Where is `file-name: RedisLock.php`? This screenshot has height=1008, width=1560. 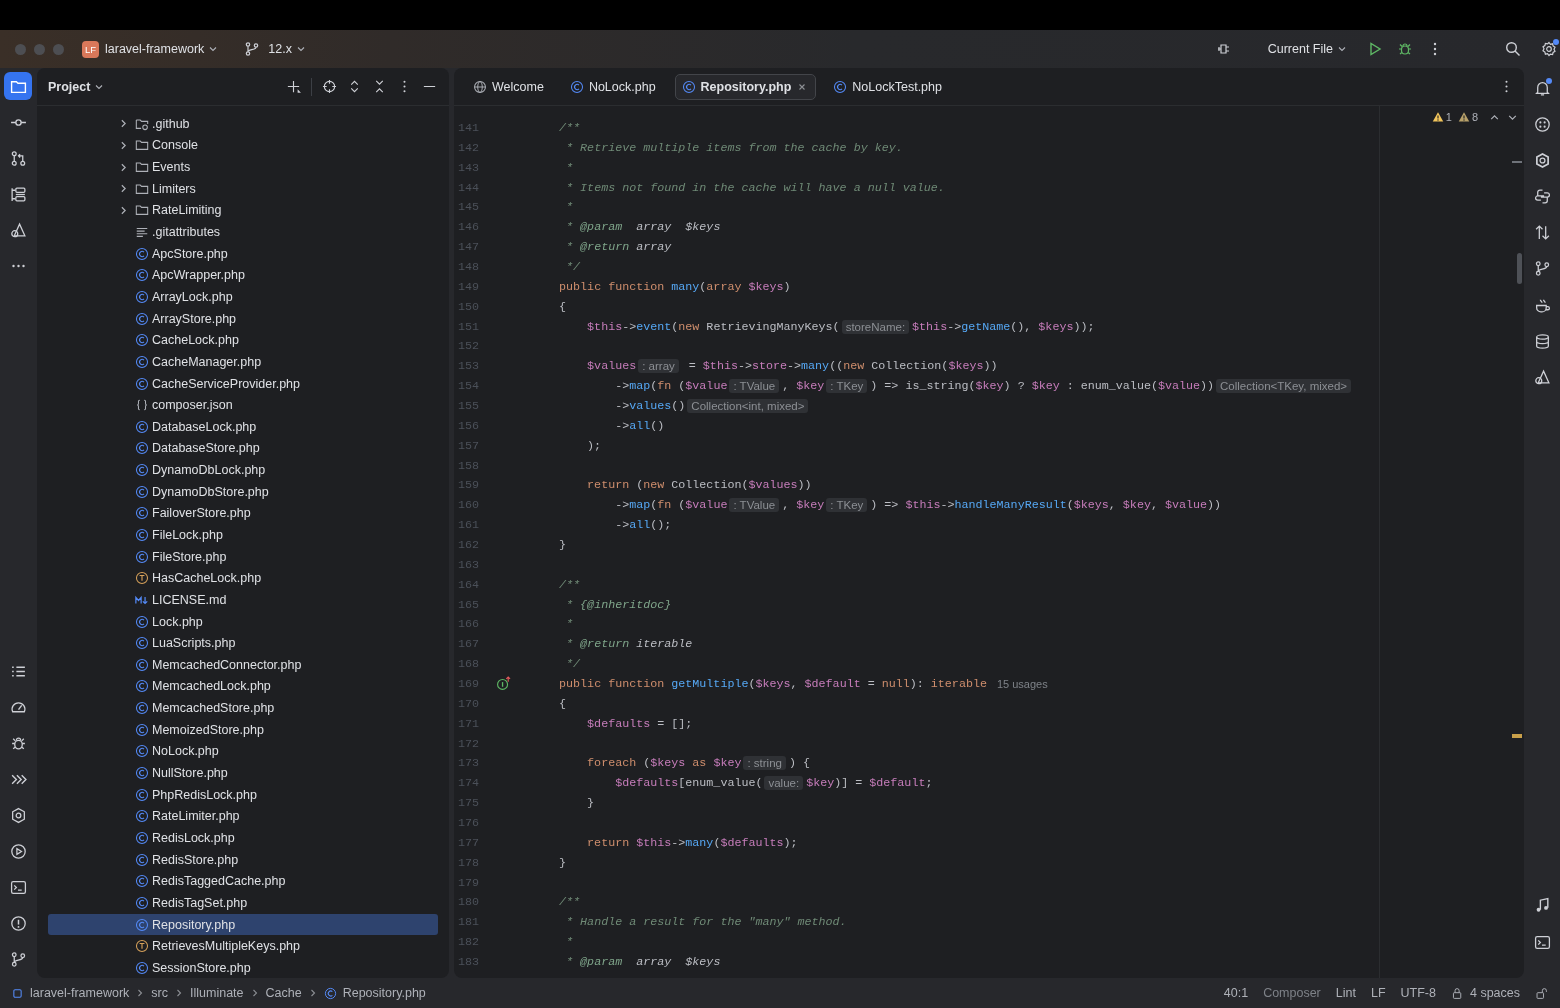 file-name: RedisLock.php is located at coordinates (193, 837).